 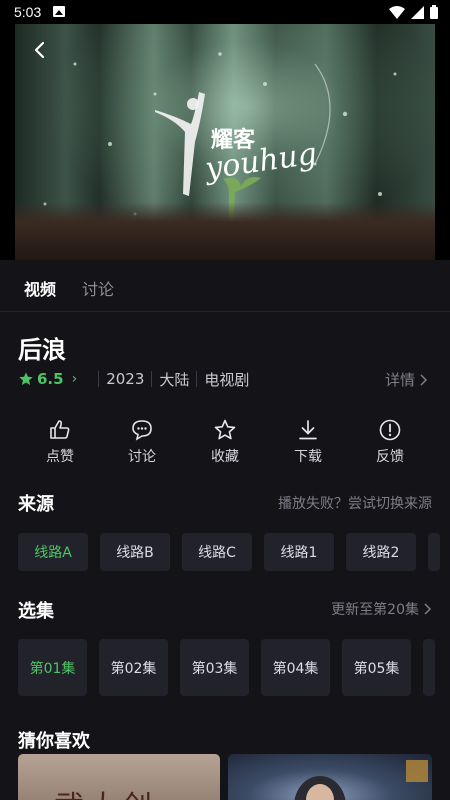 I want to click on like-label: 点赞, so click(x=60, y=457).